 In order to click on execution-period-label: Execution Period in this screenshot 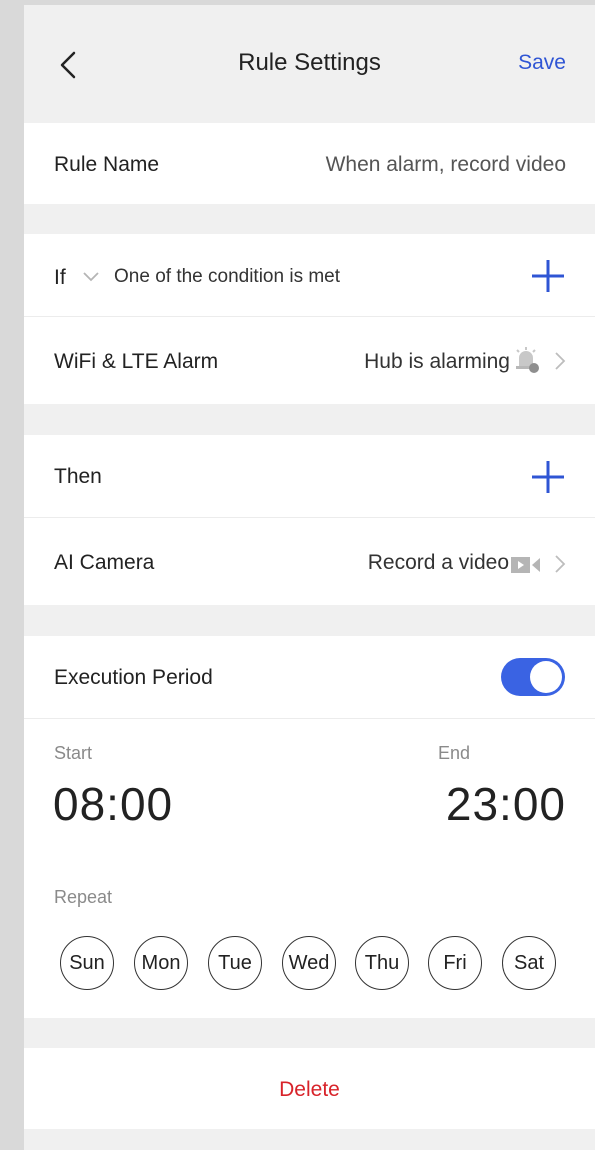, I will do `click(133, 677)`.